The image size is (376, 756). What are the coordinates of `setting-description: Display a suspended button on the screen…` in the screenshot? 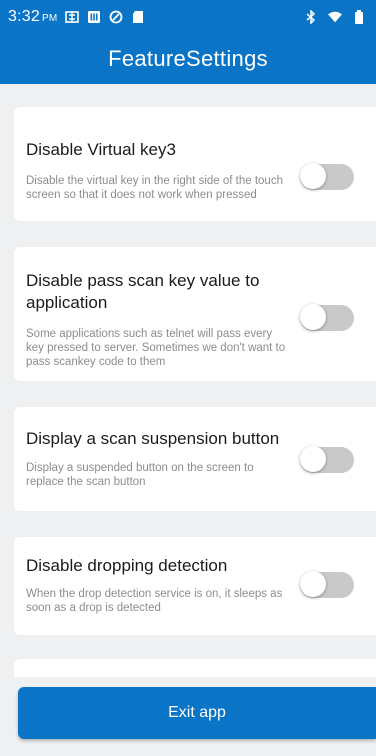 It's located at (140, 475).